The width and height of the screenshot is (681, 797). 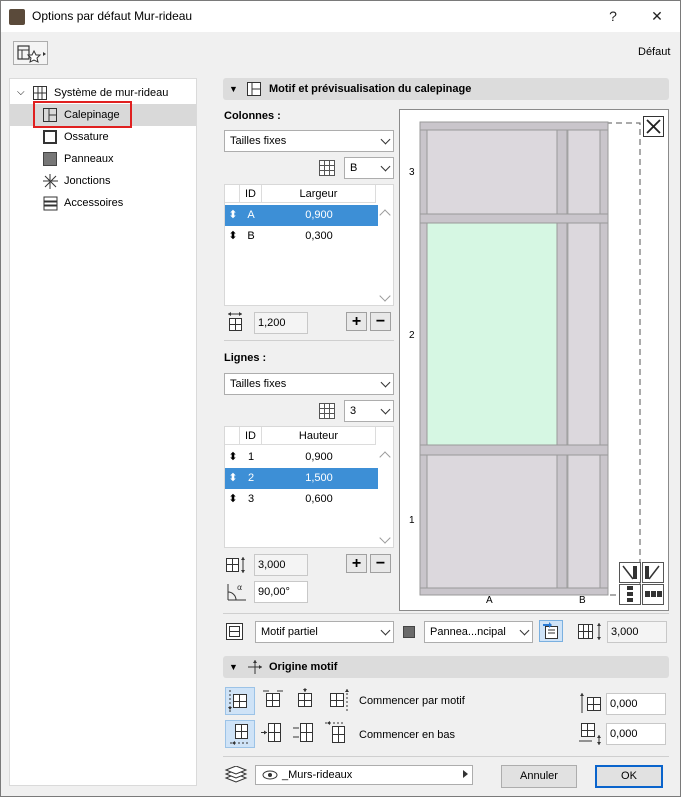 What do you see at coordinates (319, 499) in the screenshot?
I see `row-value: 0,600` at bounding box center [319, 499].